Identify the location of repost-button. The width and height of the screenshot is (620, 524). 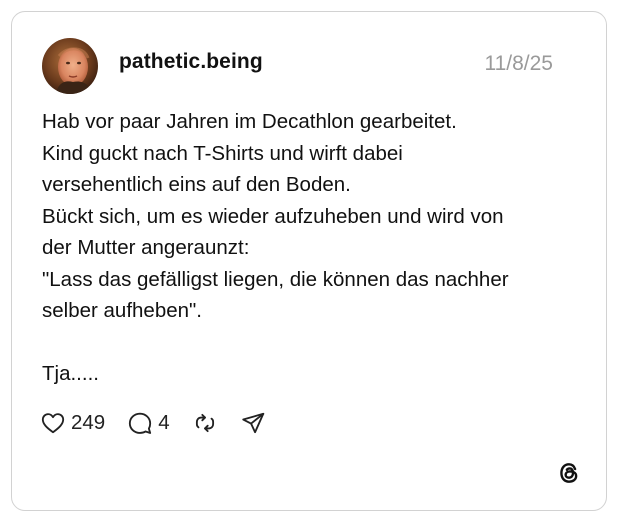
(205, 423).